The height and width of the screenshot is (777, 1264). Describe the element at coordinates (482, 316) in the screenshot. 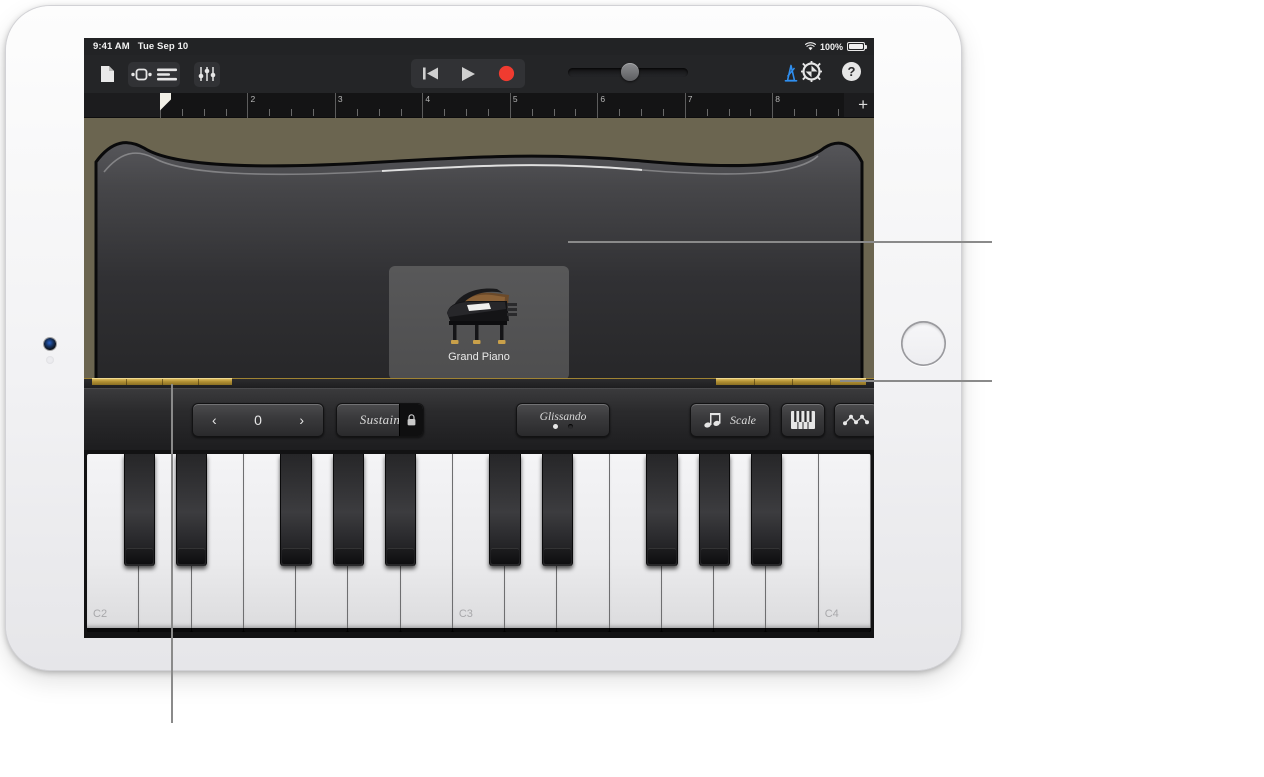

I see `grand-piano-icon` at that location.